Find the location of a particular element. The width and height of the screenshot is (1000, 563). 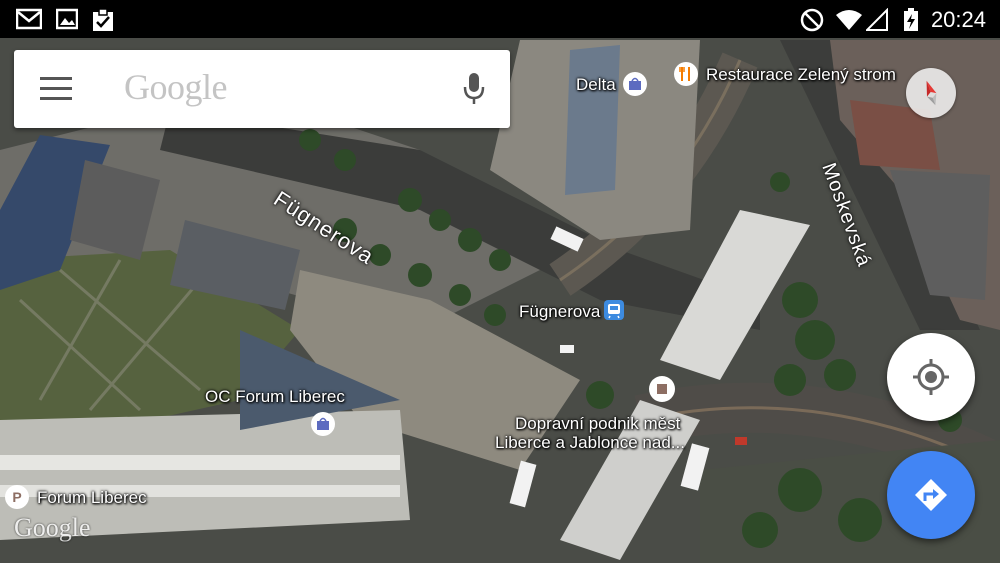

search-bar: Google is located at coordinates (262, 89).